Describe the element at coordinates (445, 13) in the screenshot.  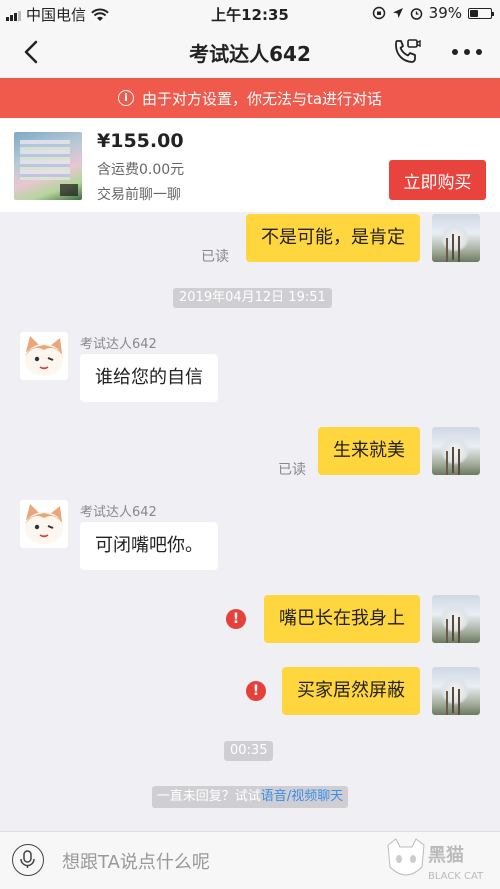
I see `battery-percent: 39%` at that location.